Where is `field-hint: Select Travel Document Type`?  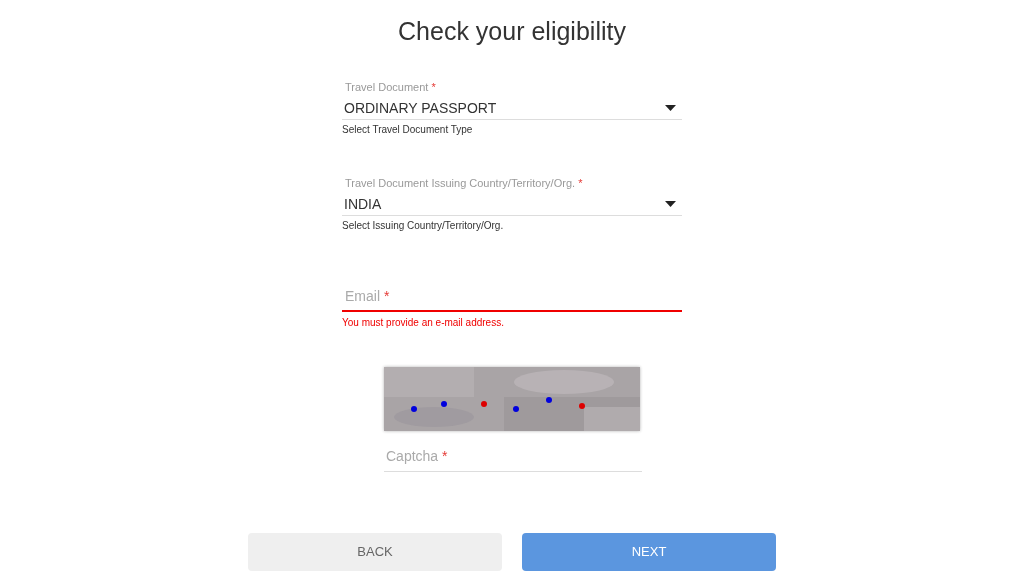
field-hint: Select Travel Document Type is located at coordinates (408, 130).